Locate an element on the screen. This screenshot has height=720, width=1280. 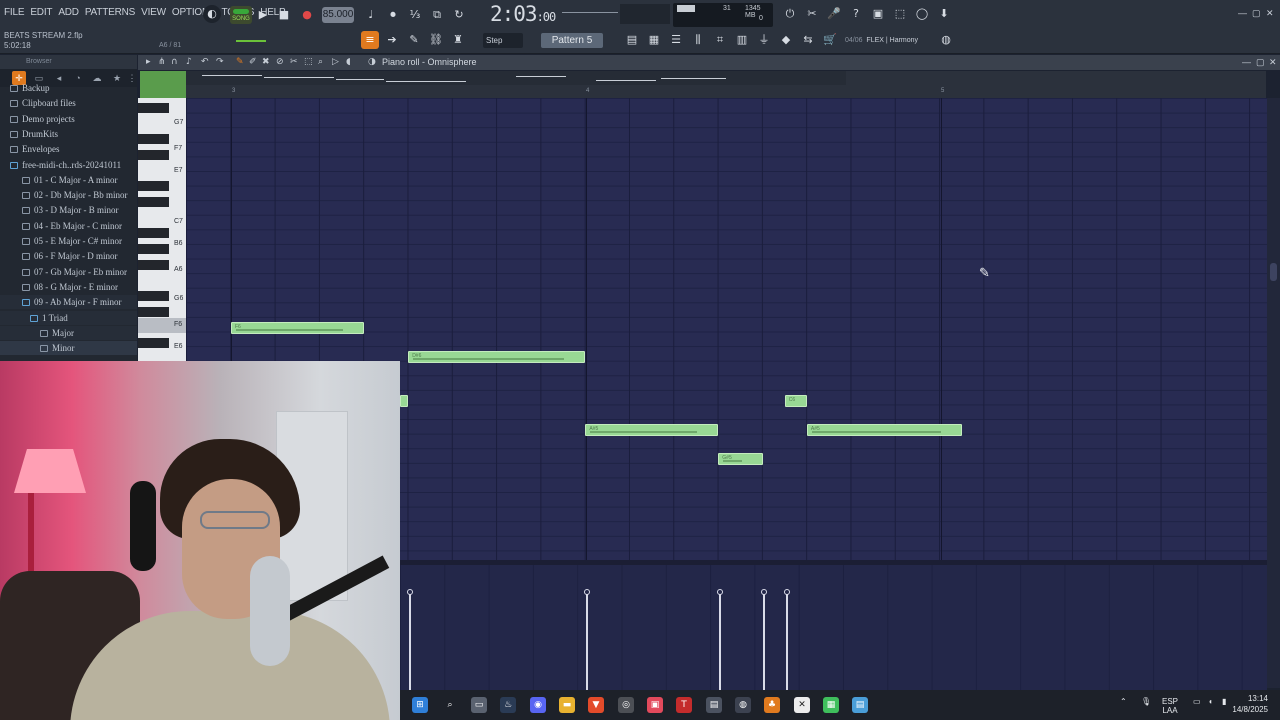
tf-app-icon: T is located at coordinates (684, 705).